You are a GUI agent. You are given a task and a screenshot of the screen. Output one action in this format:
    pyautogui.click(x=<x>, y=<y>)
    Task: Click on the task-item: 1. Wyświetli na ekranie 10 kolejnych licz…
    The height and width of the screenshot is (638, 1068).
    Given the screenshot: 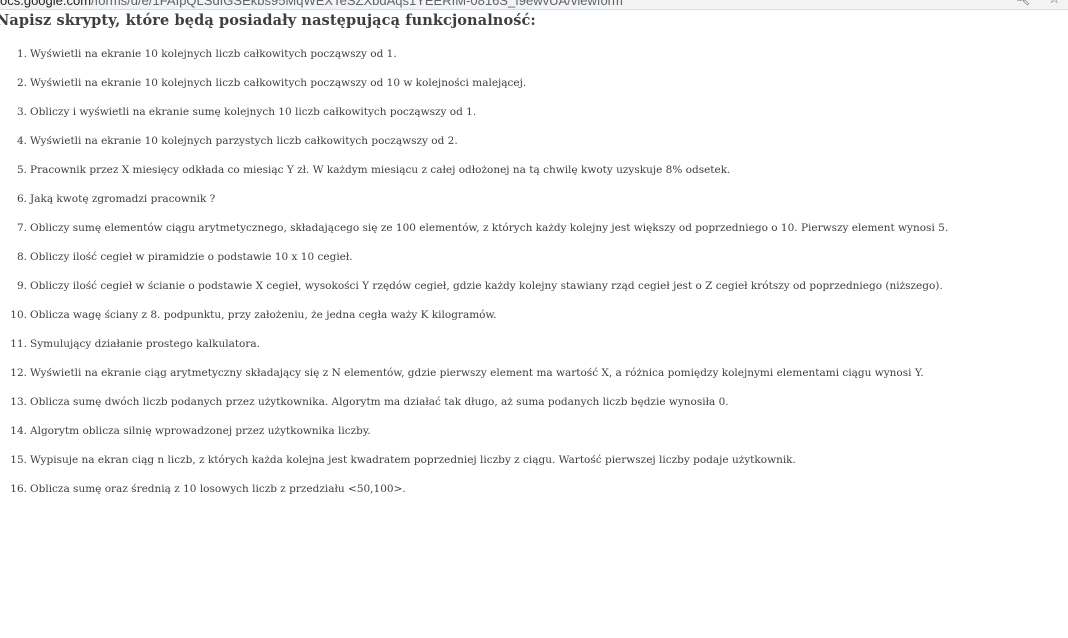 What is the action you would take?
    pyautogui.click(x=520, y=54)
    